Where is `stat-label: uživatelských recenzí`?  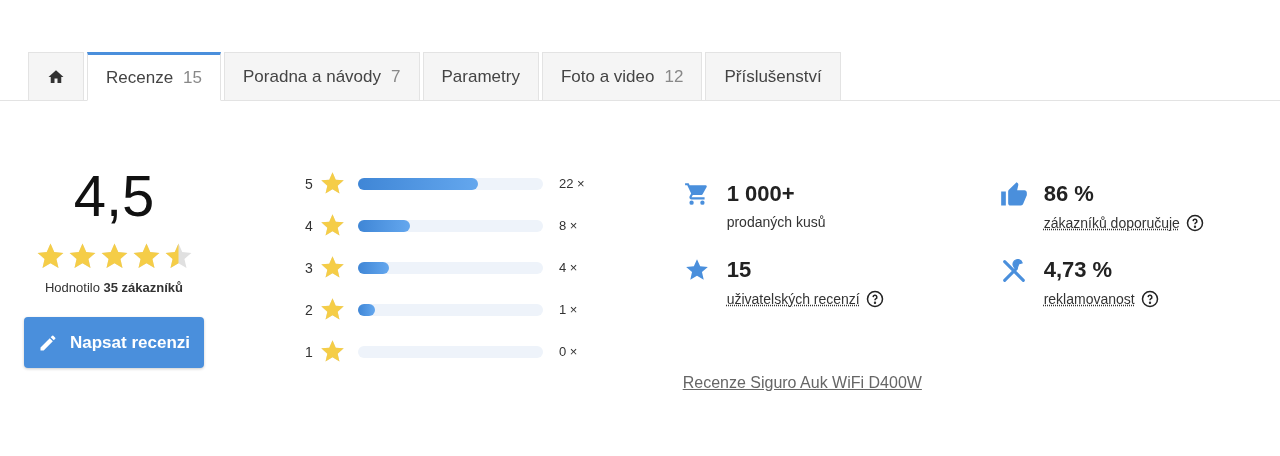 stat-label: uživatelských recenzí is located at coordinates (793, 299).